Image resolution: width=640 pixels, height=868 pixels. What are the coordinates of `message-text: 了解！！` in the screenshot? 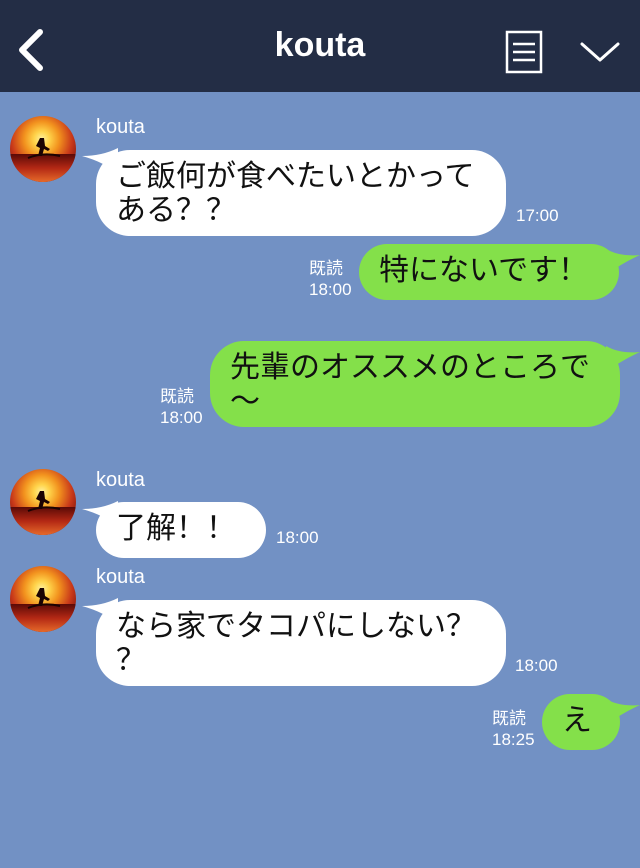 It's located at (176, 528).